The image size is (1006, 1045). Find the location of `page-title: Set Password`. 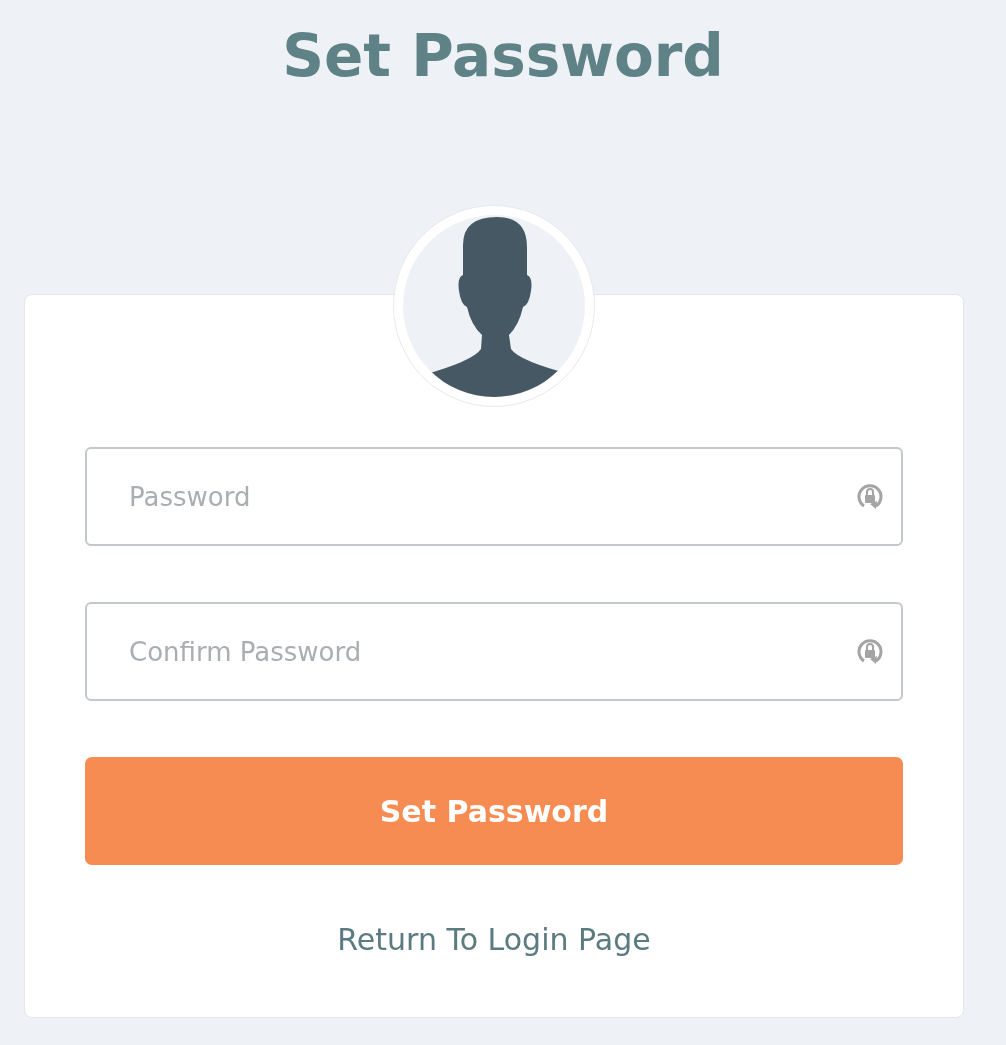

page-title: Set Password is located at coordinates (503, 56).